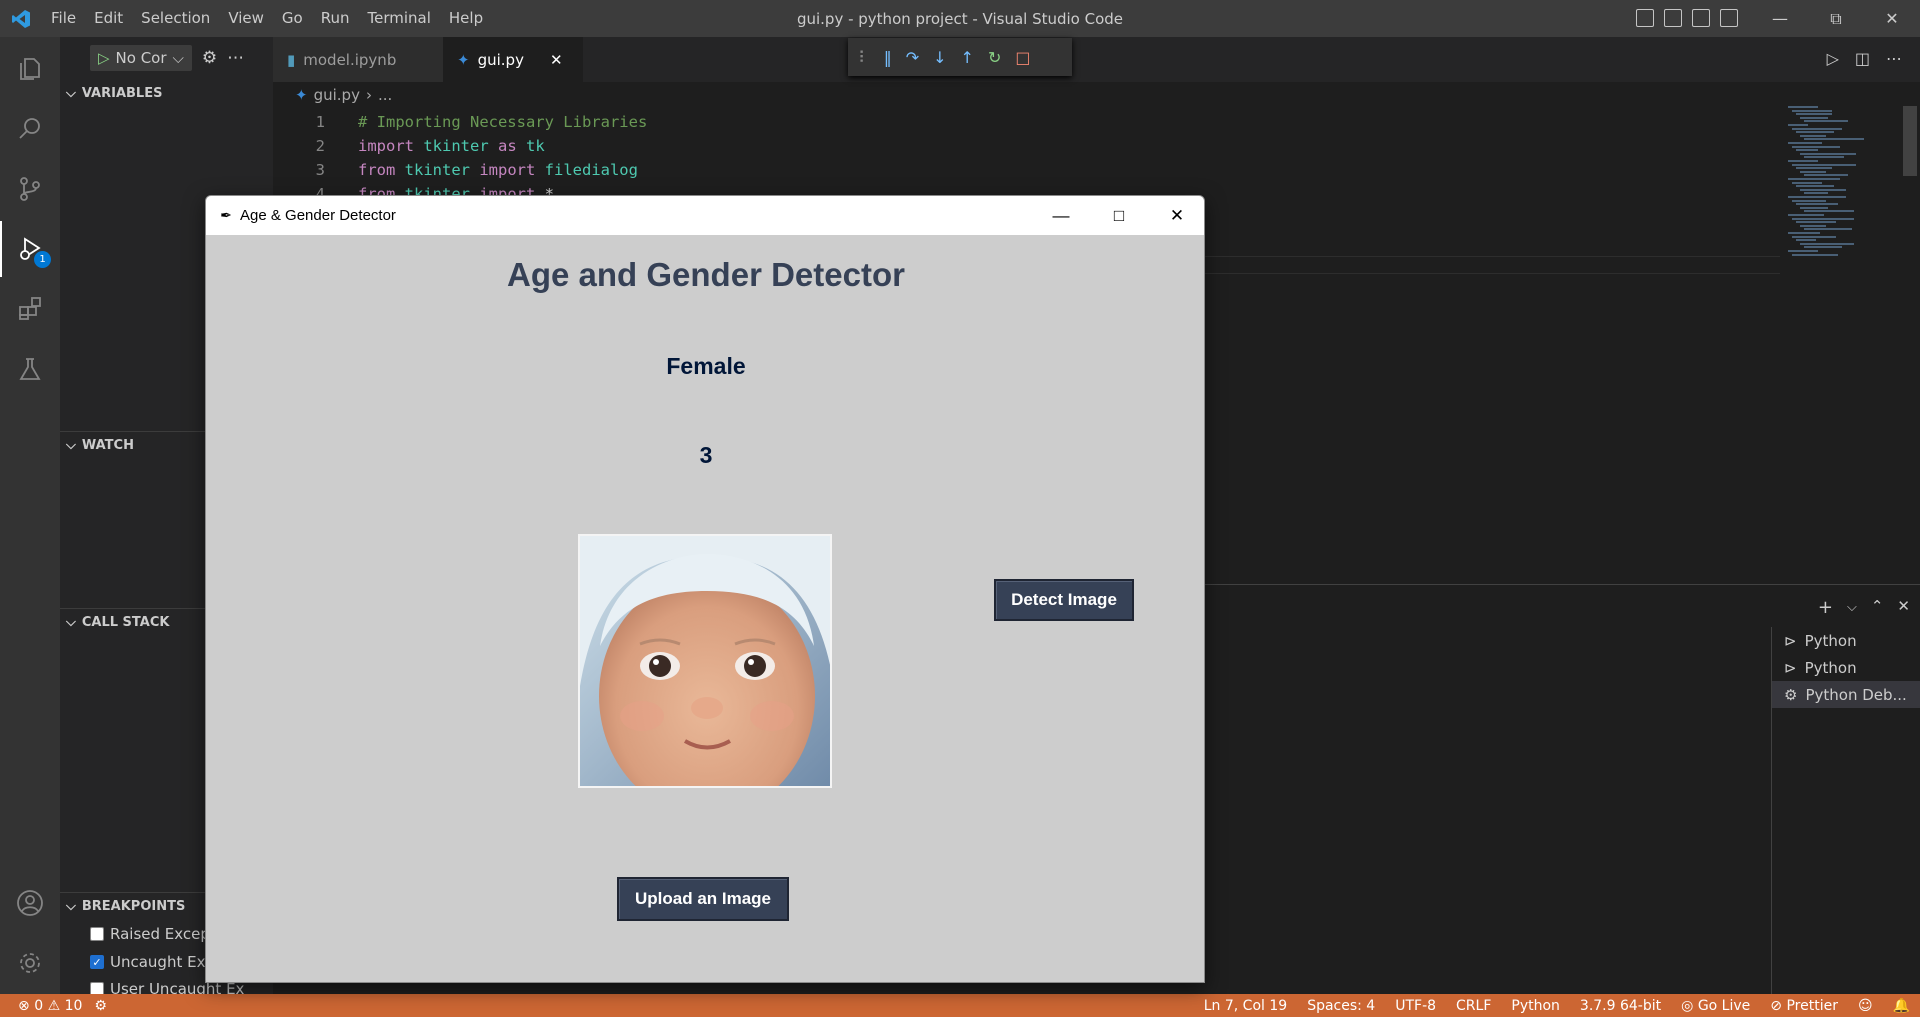 The image size is (1920, 1017). I want to click on close-tab-icon: ✕, so click(556, 60).